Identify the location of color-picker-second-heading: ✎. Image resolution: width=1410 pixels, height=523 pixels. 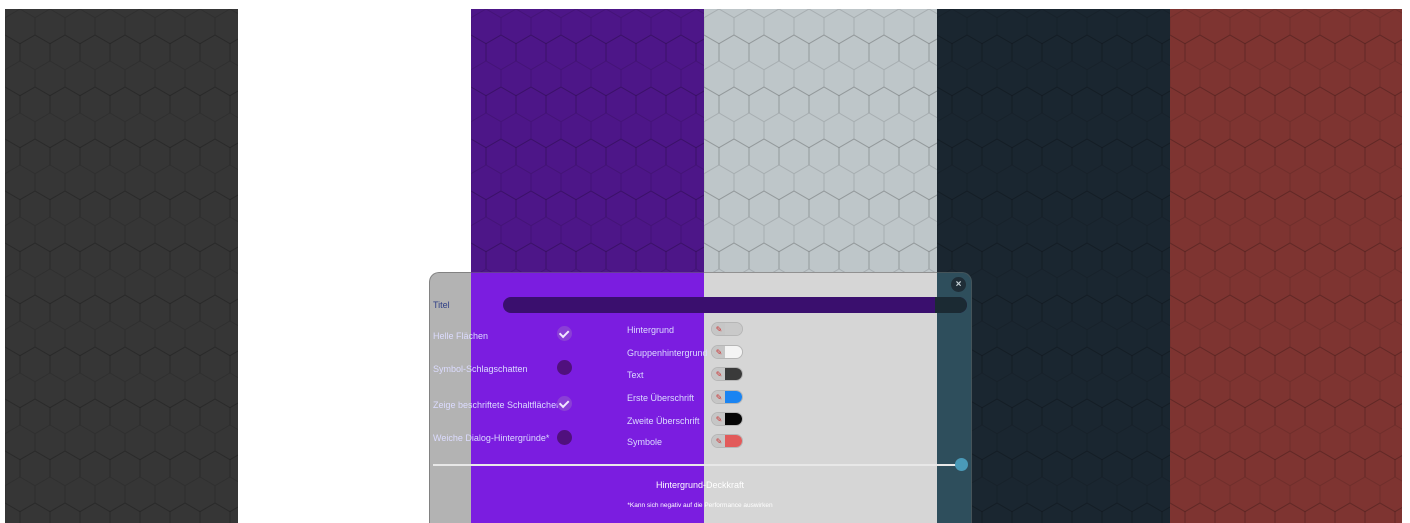
(727, 419).